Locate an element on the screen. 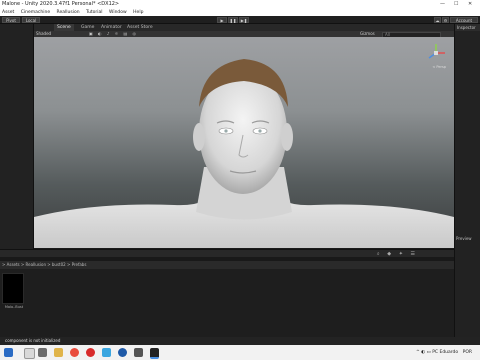  maximize-button: ☐ is located at coordinates (456, 4).